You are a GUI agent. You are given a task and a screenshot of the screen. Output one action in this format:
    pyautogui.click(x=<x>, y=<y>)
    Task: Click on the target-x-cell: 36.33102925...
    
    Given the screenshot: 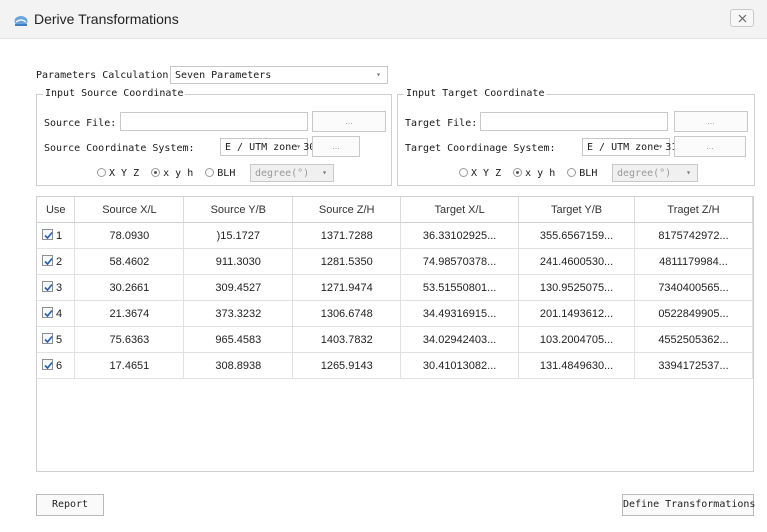 What is the action you would take?
    pyautogui.click(x=460, y=235)
    